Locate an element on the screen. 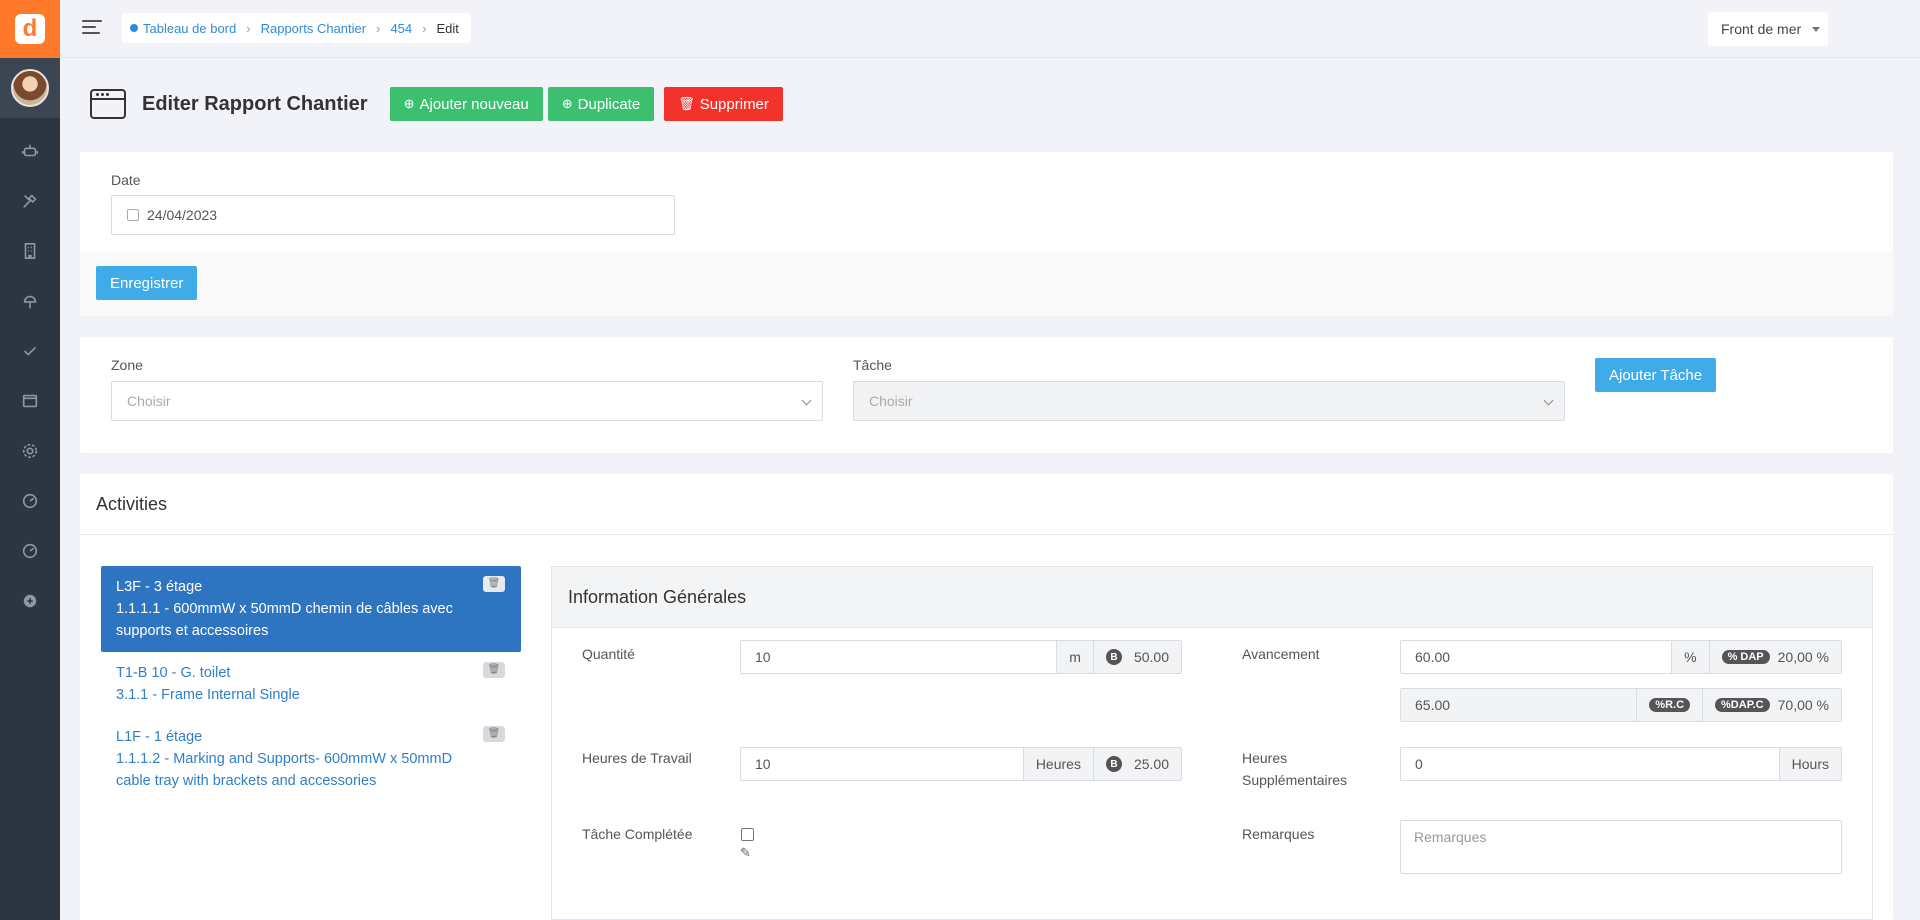 The image size is (1920, 920). overtime-input-group: 0 Hours is located at coordinates (1621, 764).